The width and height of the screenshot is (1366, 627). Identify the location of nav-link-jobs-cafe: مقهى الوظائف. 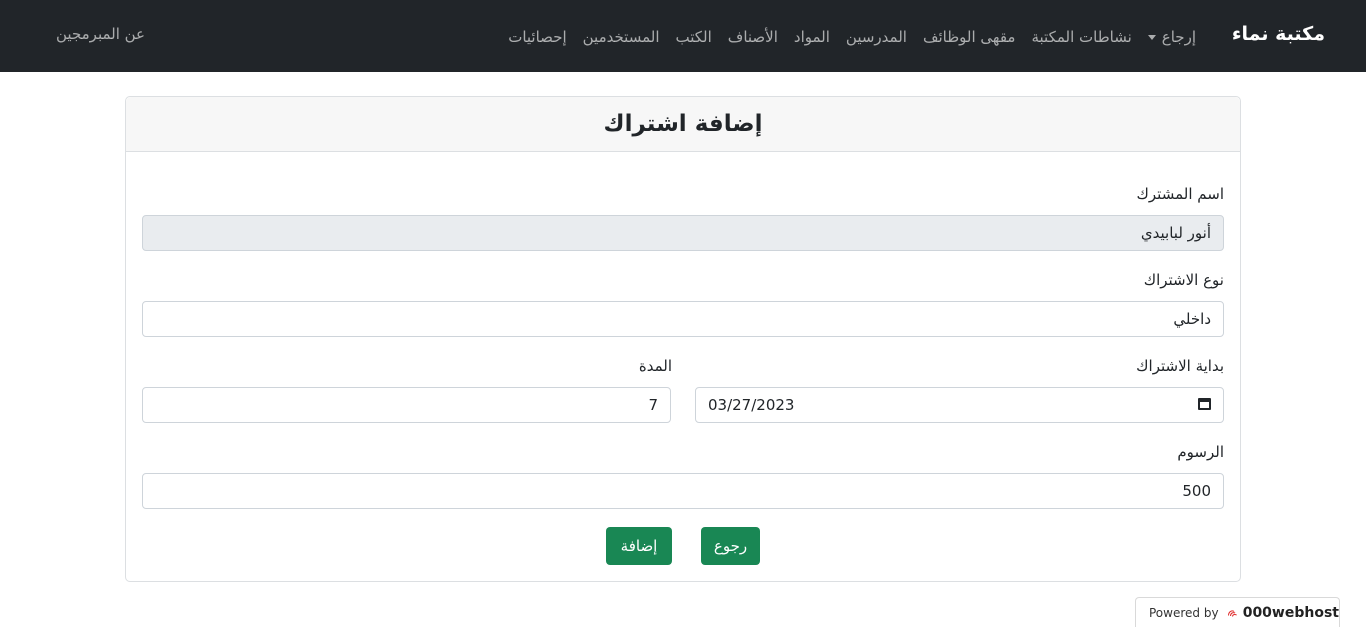
(969, 37).